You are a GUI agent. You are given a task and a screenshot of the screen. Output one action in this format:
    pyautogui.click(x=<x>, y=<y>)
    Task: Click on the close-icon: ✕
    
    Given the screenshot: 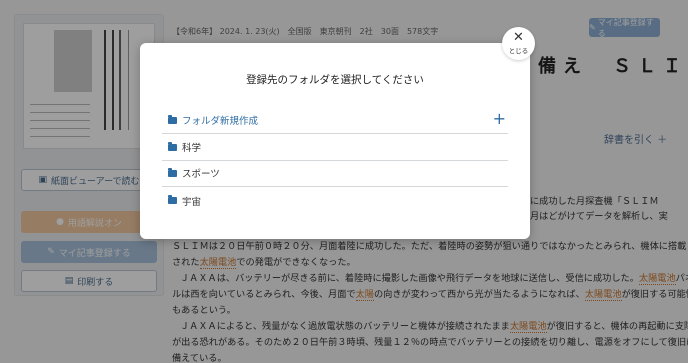 What is the action you would take?
    pyautogui.click(x=518, y=37)
    